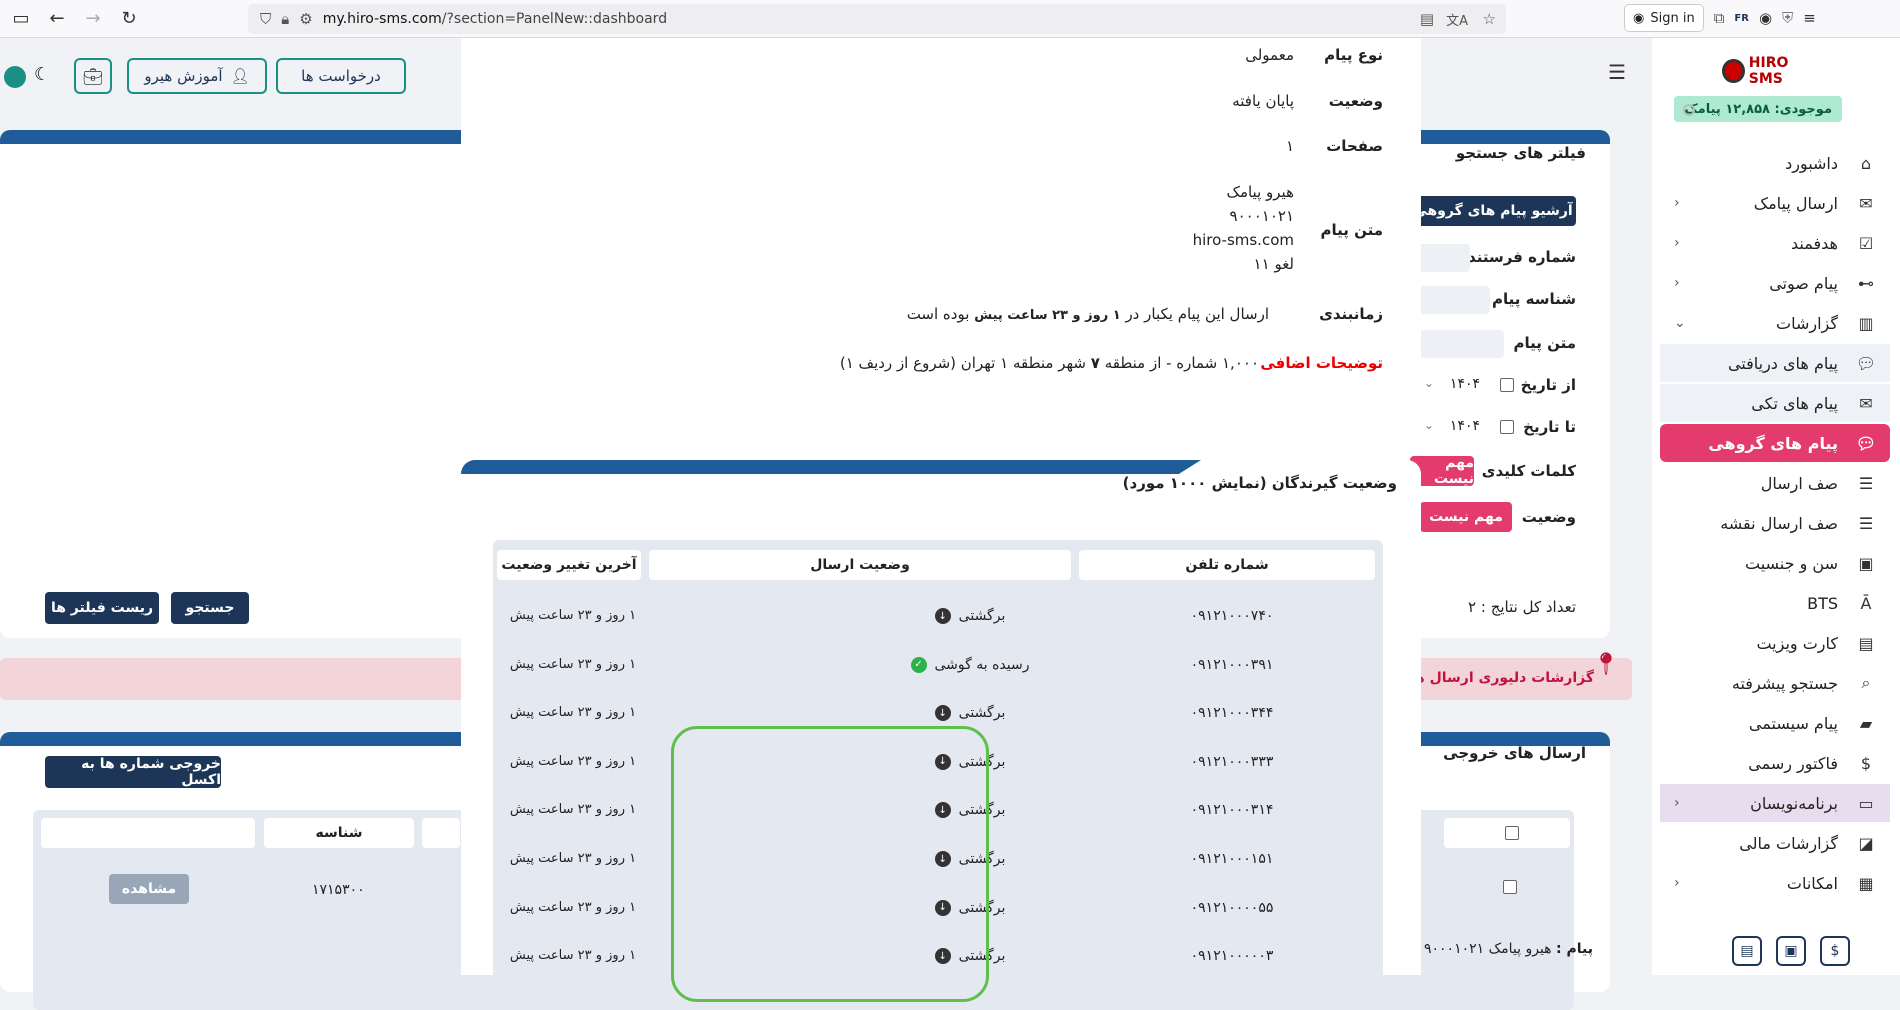 The image size is (1900, 1010). Describe the element at coordinates (1321, 363) in the screenshot. I see `detail-key: توضیحات اضافی` at that location.